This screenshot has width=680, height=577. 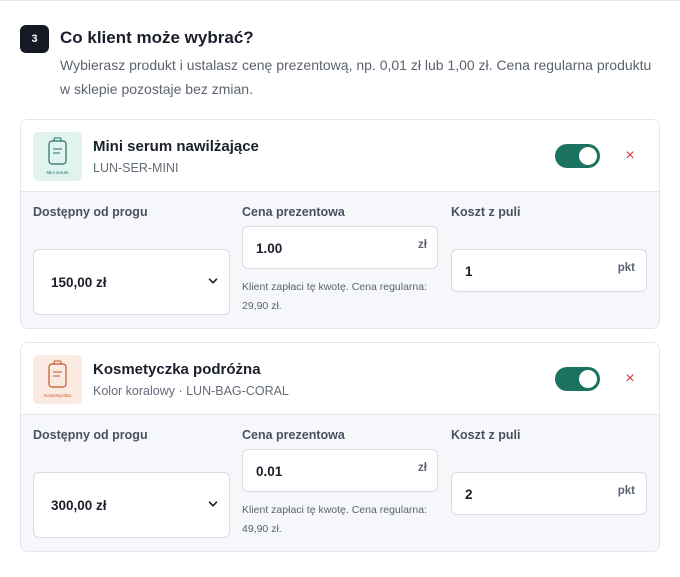 I want to click on product-name: Mini serum nawilżające, so click(x=176, y=146).